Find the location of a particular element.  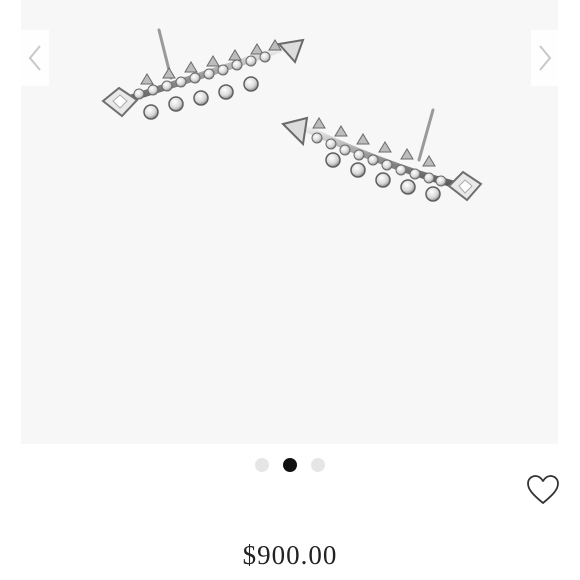

product-price: $900.00 is located at coordinates (290, 555).